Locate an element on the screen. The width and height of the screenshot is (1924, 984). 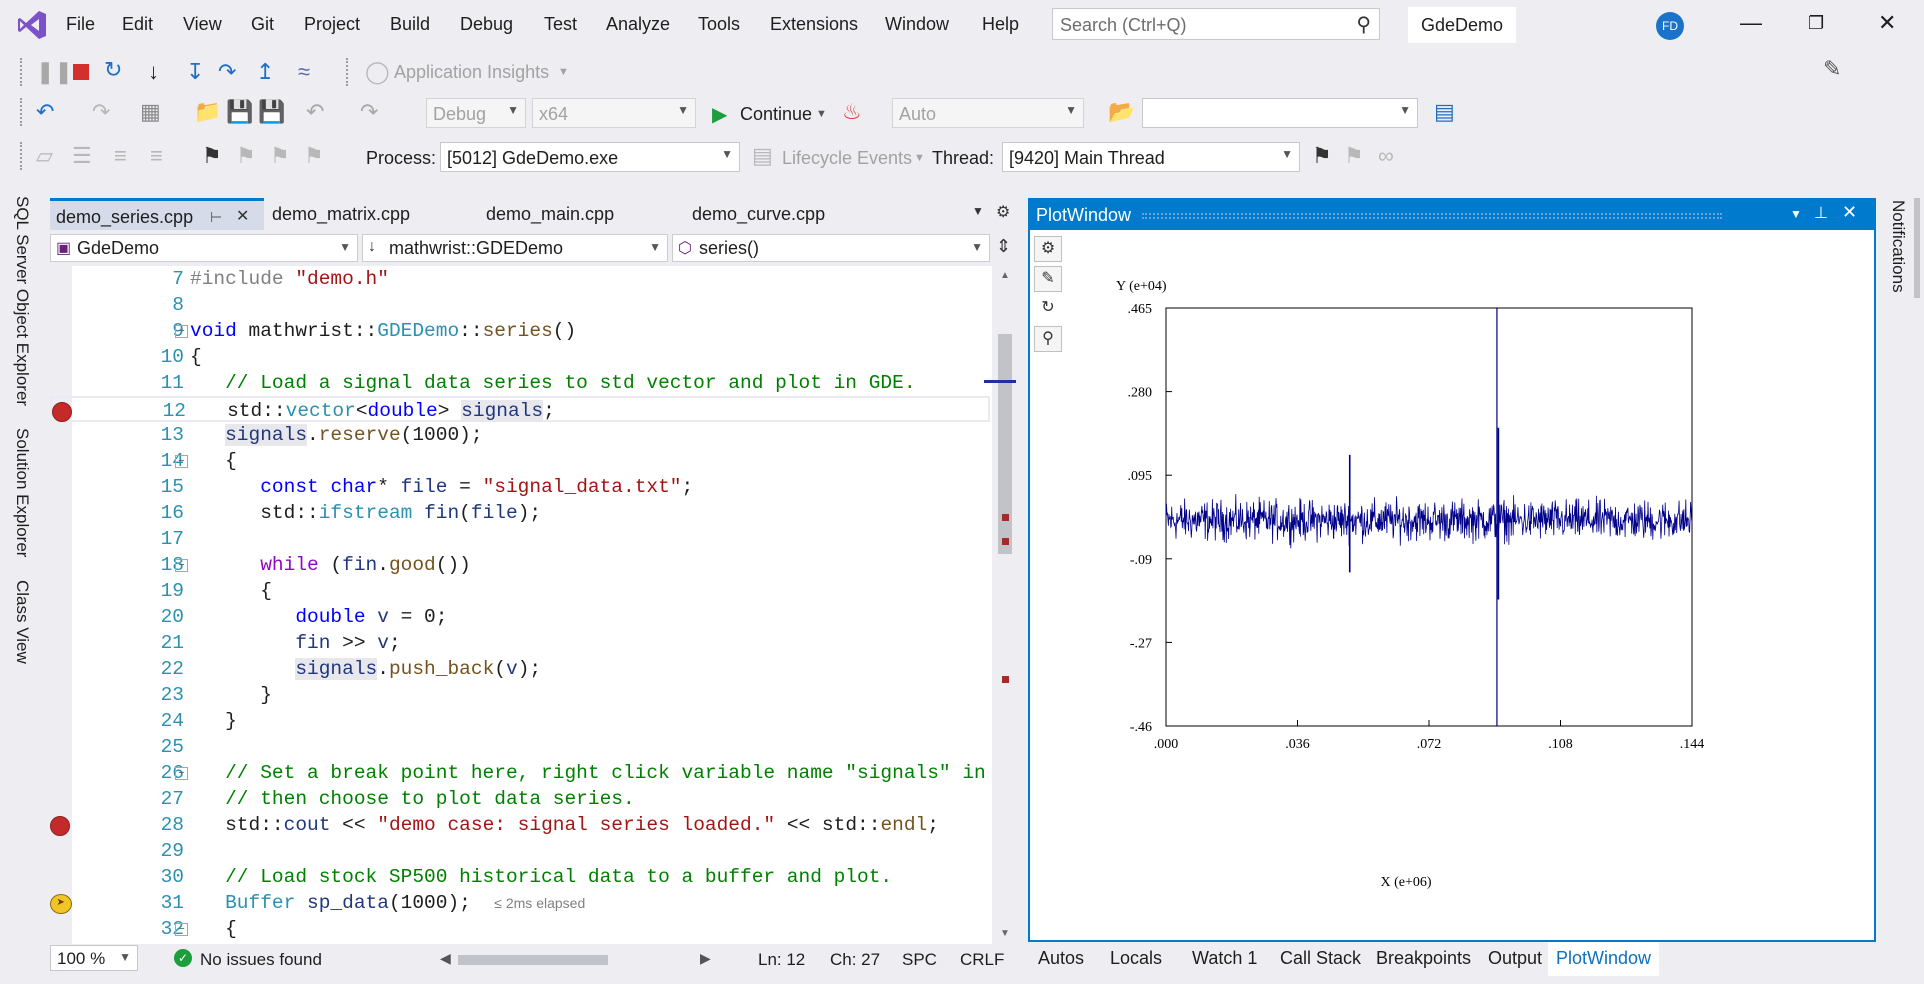
plot-settings-icon: ⚙ is located at coordinates (1048, 249).